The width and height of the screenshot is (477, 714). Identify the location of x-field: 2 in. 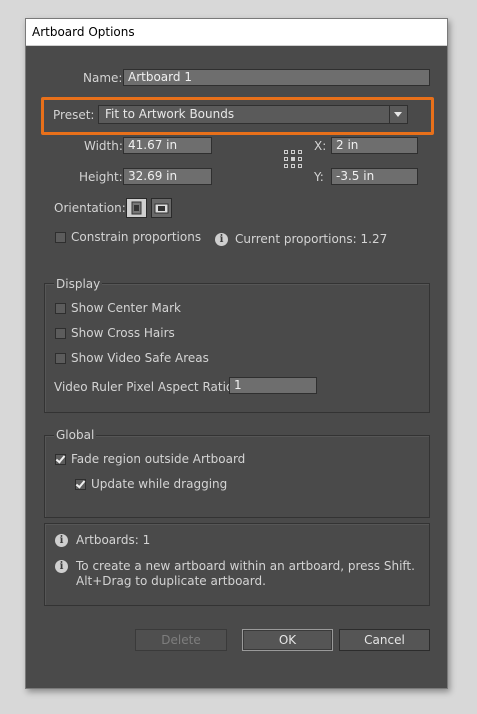
(374, 145).